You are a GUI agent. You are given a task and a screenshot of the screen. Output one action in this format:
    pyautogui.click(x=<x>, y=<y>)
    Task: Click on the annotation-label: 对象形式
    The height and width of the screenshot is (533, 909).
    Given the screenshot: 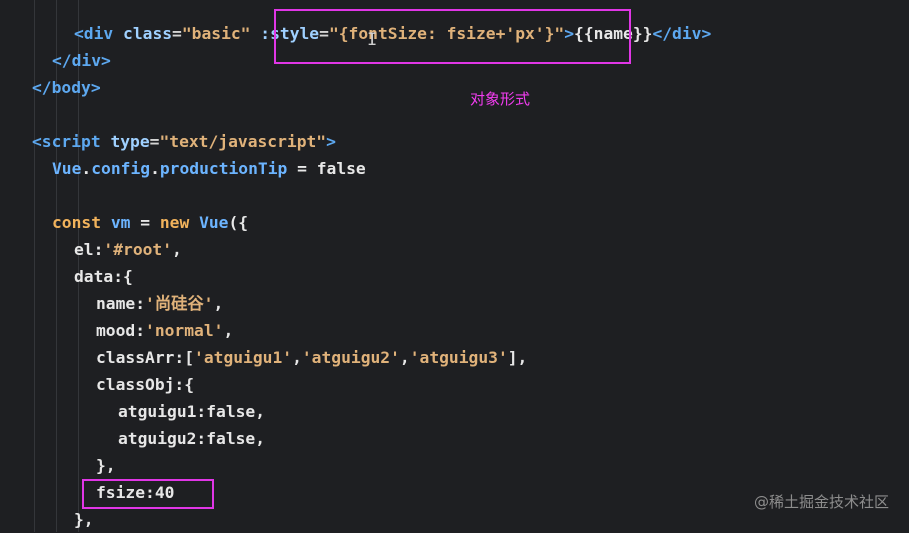 What is the action you would take?
    pyautogui.click(x=500, y=99)
    